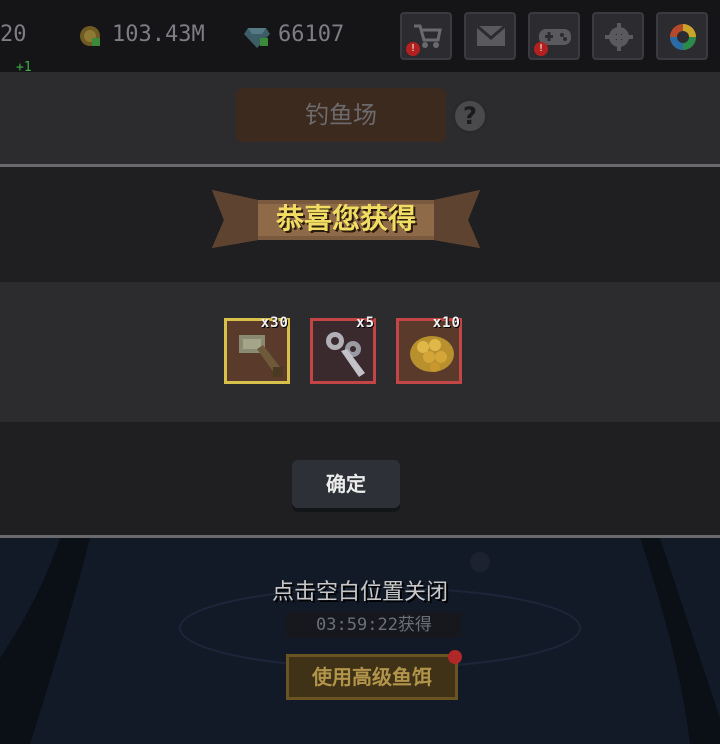 This screenshot has height=744, width=720. I want to click on color-wheel-icon, so click(683, 39).